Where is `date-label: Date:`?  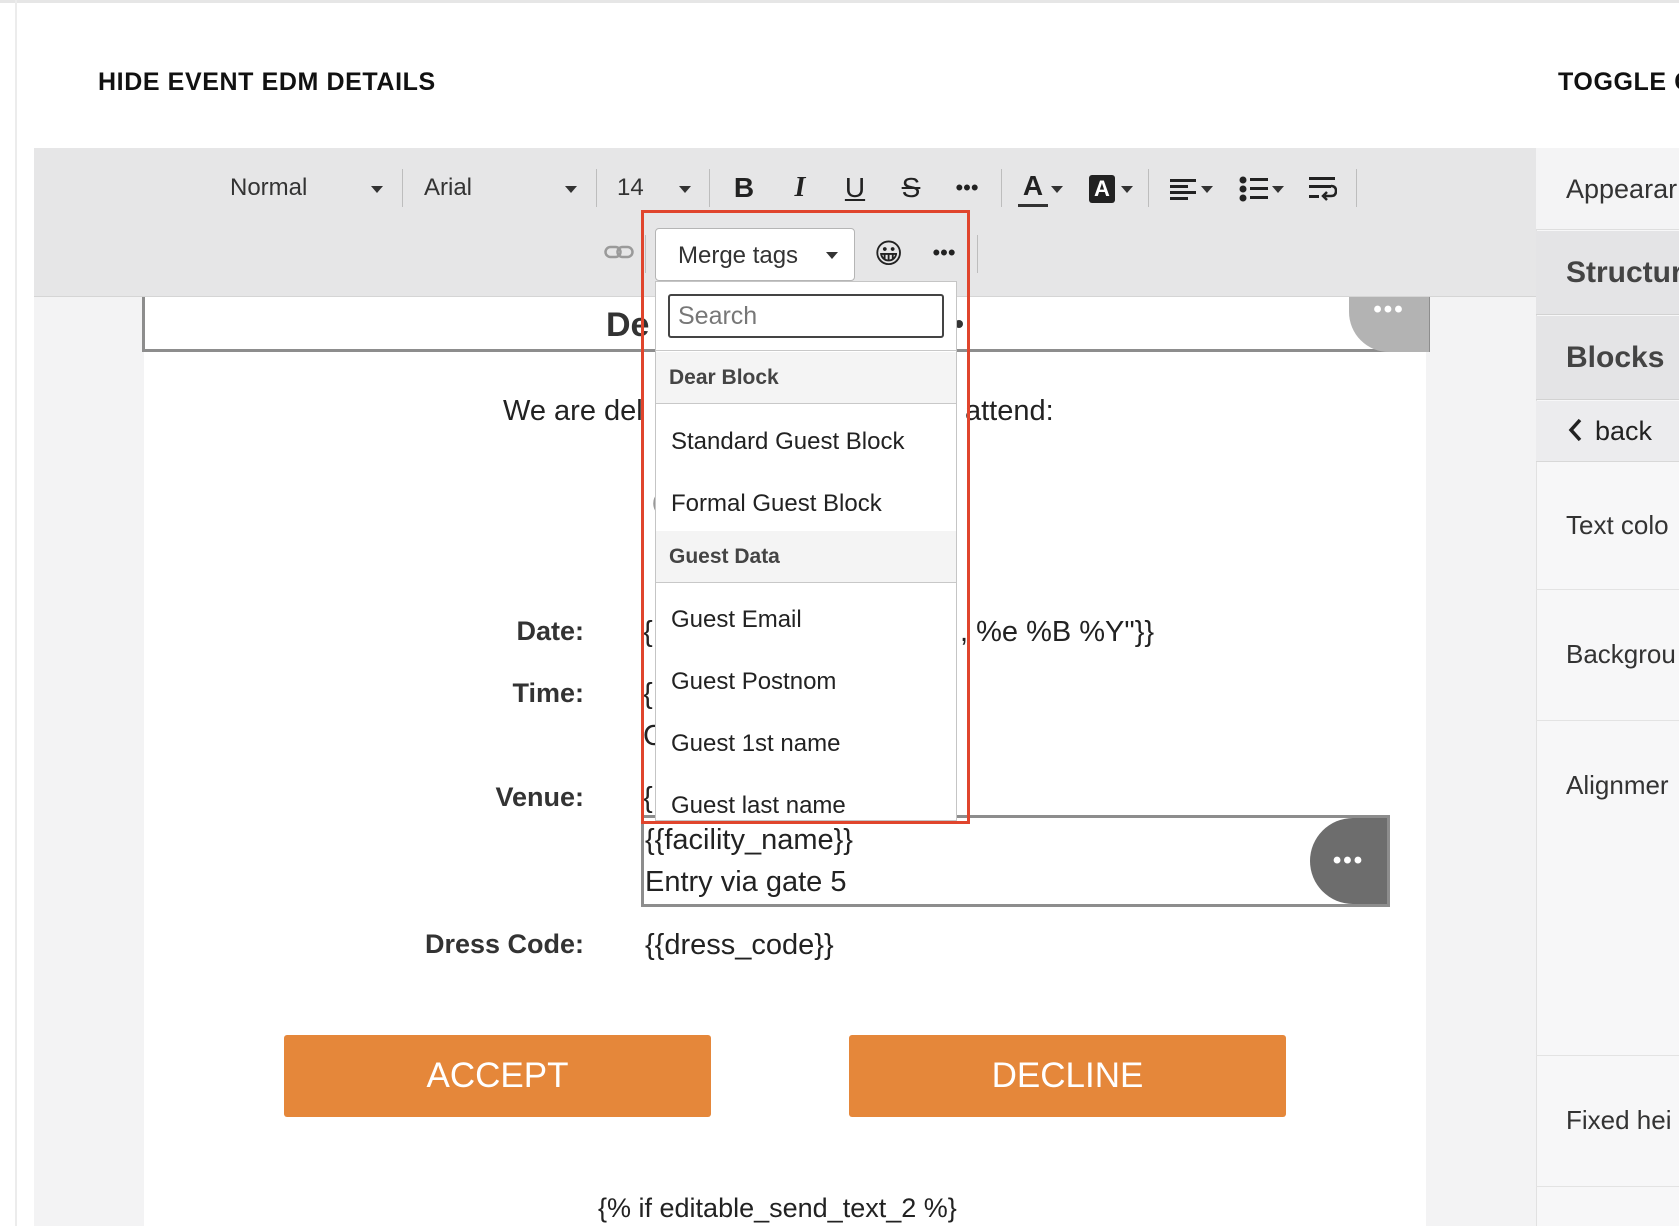 date-label: Date: is located at coordinates (550, 631).